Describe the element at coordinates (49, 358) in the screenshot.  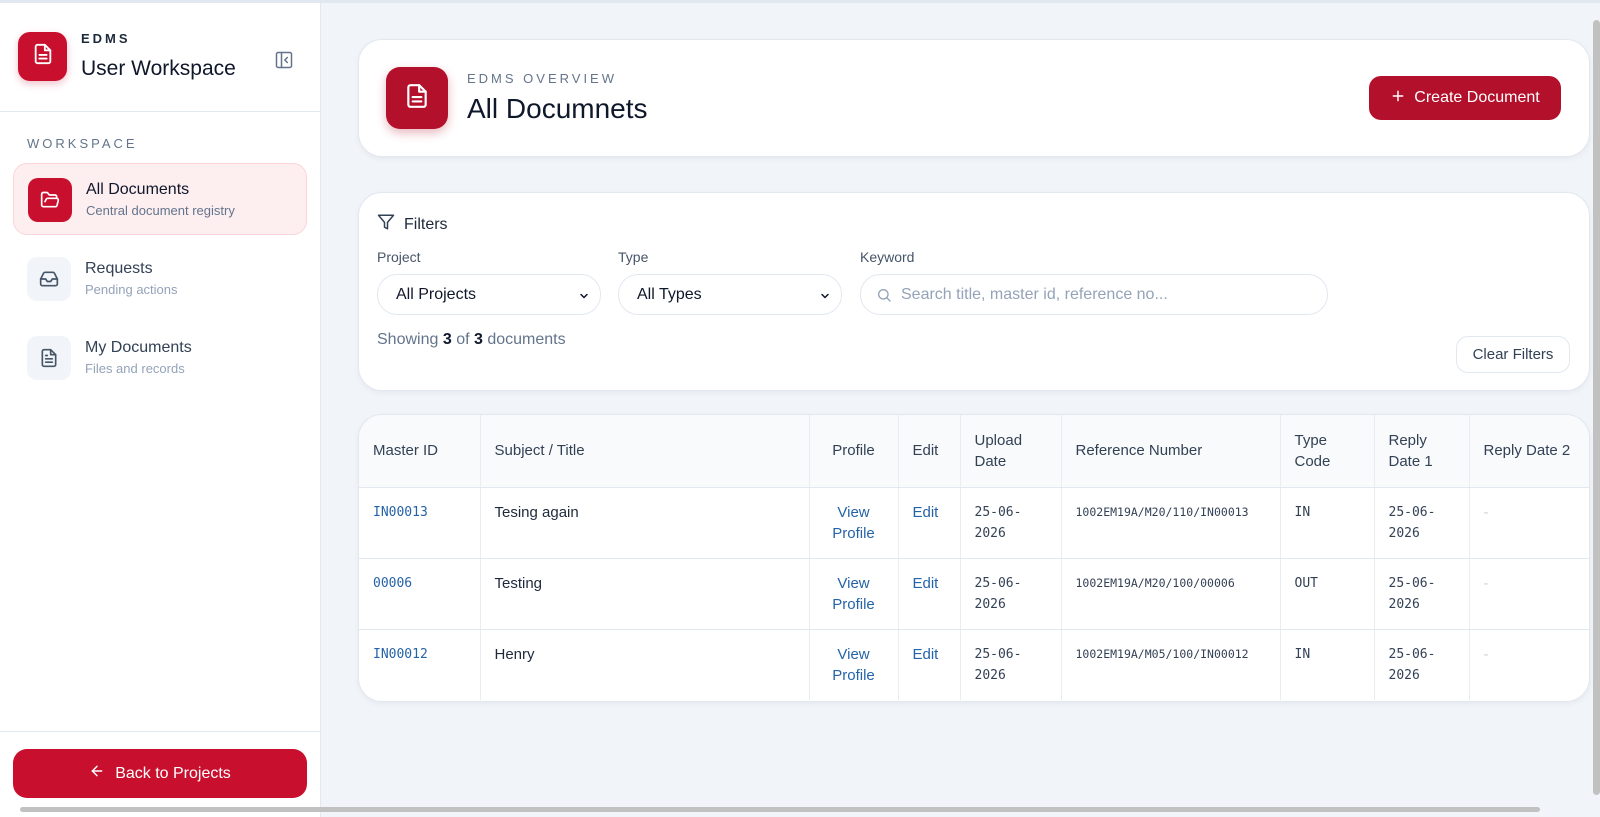
I see `file-text-icon` at that location.